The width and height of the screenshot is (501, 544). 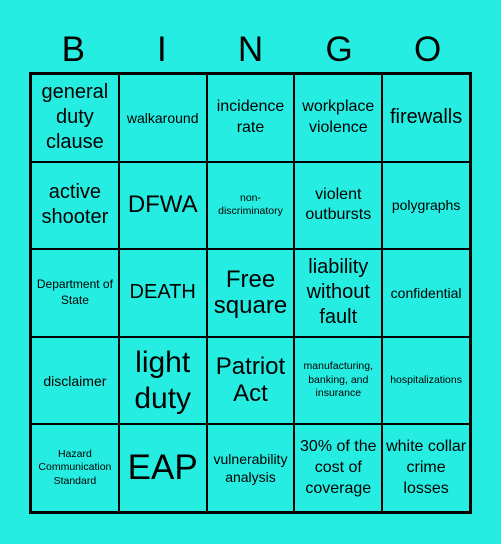 I want to click on bingo-cell: polygraphs, so click(x=426, y=205).